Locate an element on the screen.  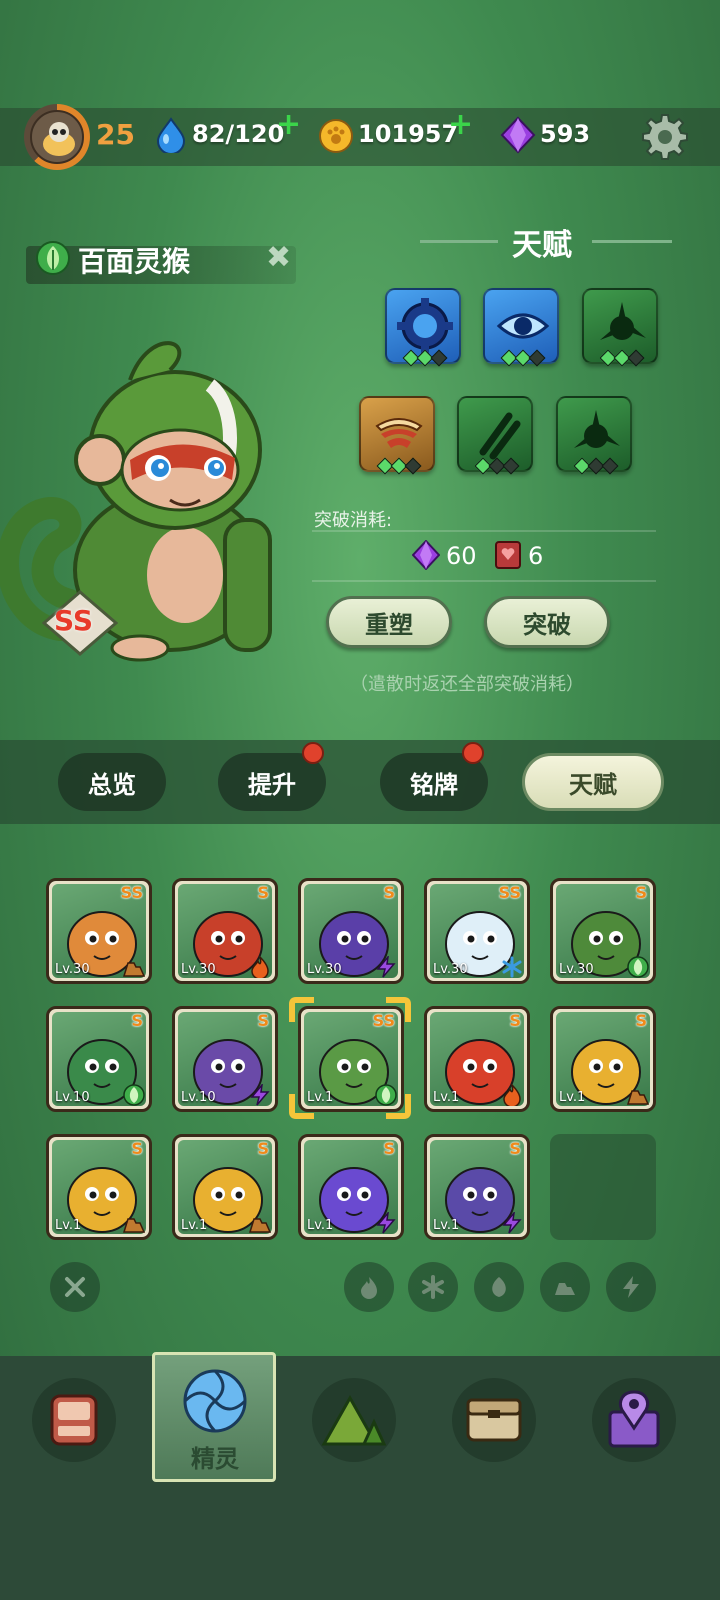
claw-slash-icon is located at coordinates (500, 436).